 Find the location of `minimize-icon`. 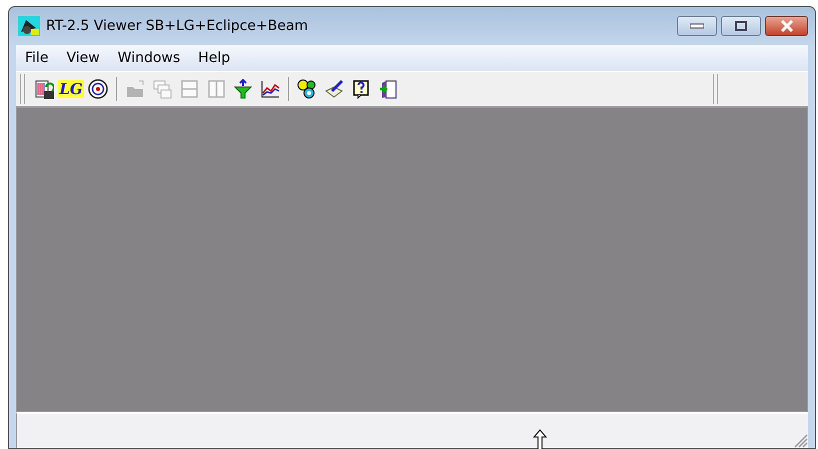

minimize-icon is located at coordinates (697, 26).